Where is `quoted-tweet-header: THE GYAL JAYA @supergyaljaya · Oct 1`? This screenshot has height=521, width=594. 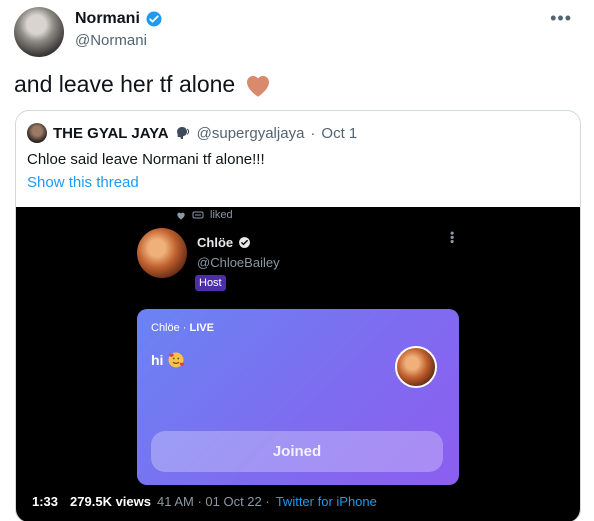 quoted-tweet-header: THE GYAL JAYA @supergyaljaya · Oct 1 is located at coordinates (192, 133).